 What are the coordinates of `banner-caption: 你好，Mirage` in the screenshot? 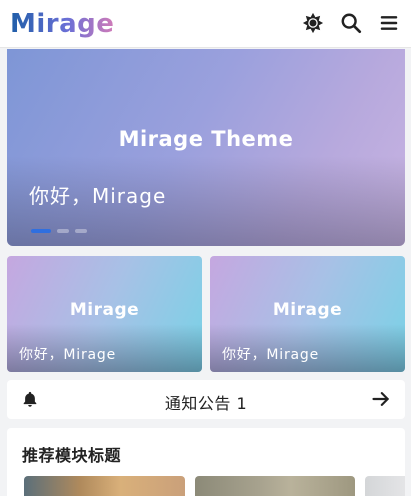 It's located at (98, 196).